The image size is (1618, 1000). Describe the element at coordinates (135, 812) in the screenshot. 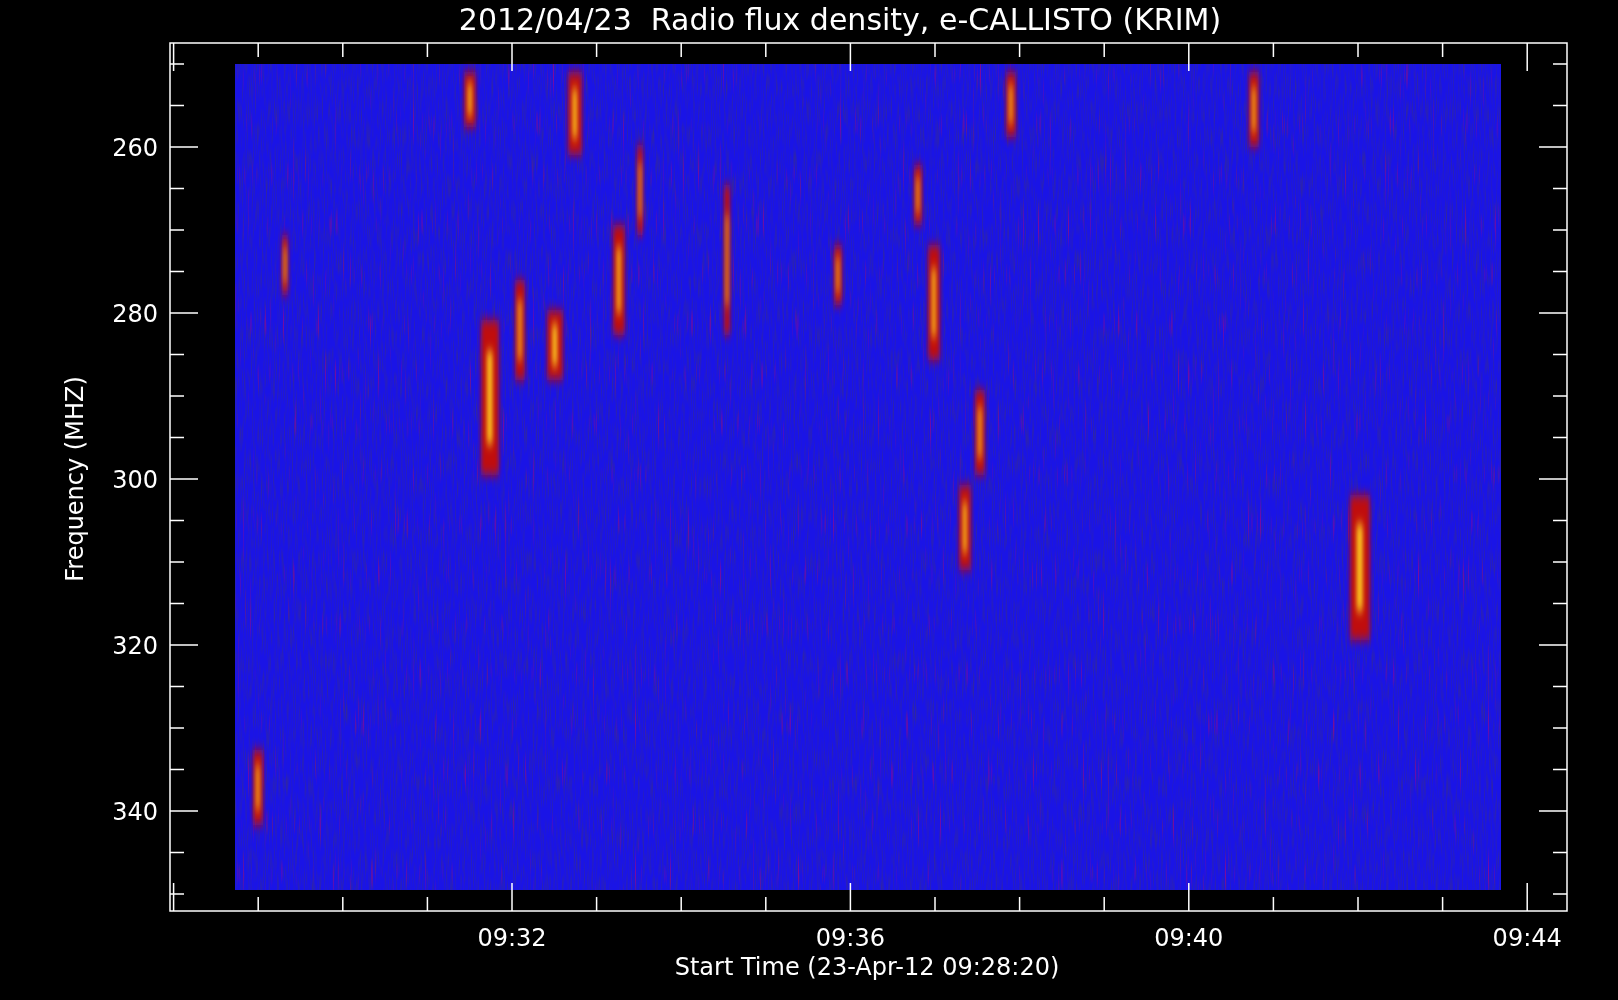

I see `y-tick-label: 340` at that location.